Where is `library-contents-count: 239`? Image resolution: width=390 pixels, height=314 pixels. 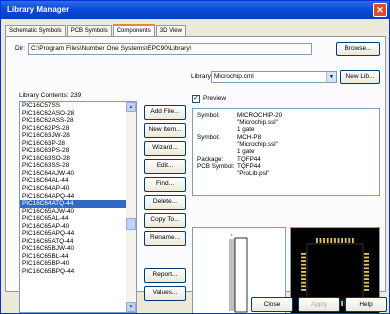 library-contents-count: 239 is located at coordinates (76, 95).